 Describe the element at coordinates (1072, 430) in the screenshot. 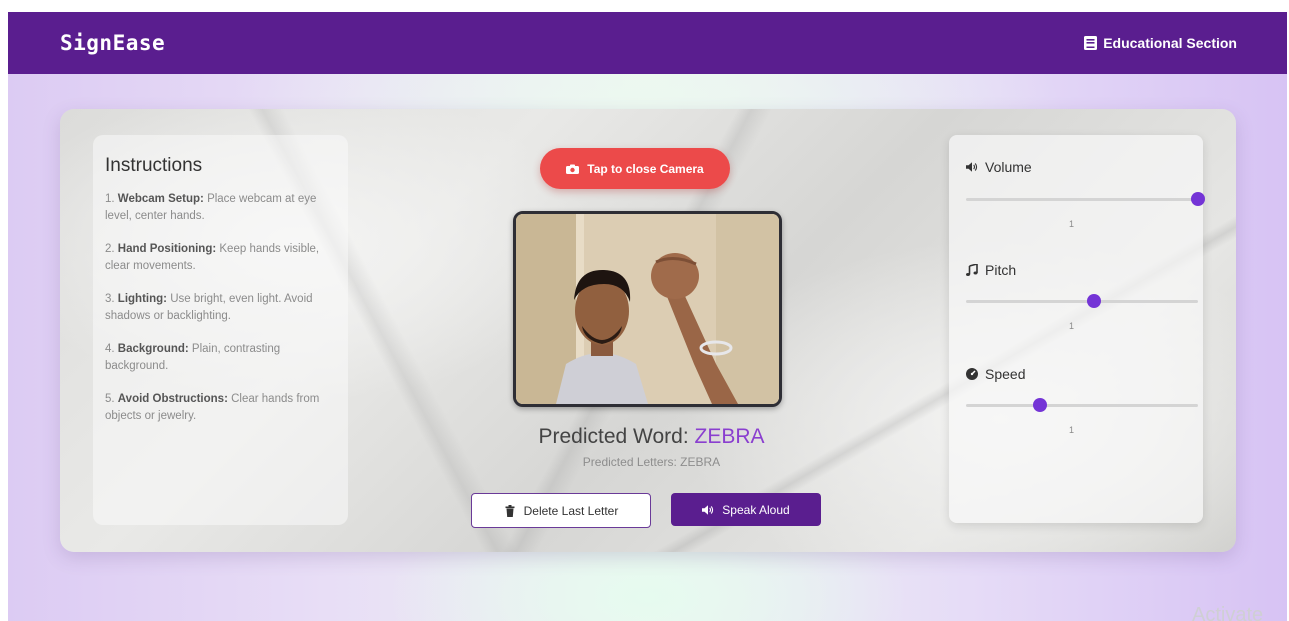

I see `speed-value: 1` at that location.